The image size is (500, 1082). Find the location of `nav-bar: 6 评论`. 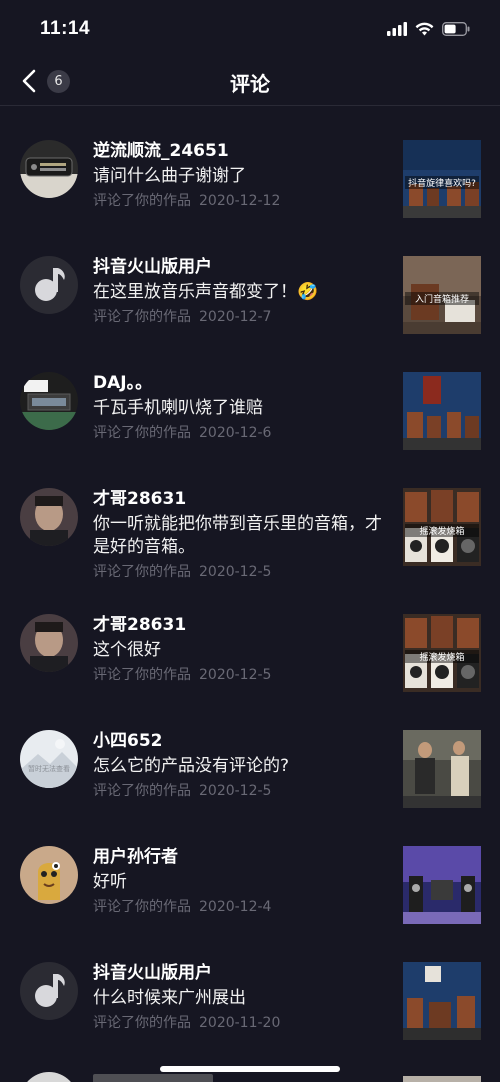

nav-bar: 6 评论 is located at coordinates (250, 82).